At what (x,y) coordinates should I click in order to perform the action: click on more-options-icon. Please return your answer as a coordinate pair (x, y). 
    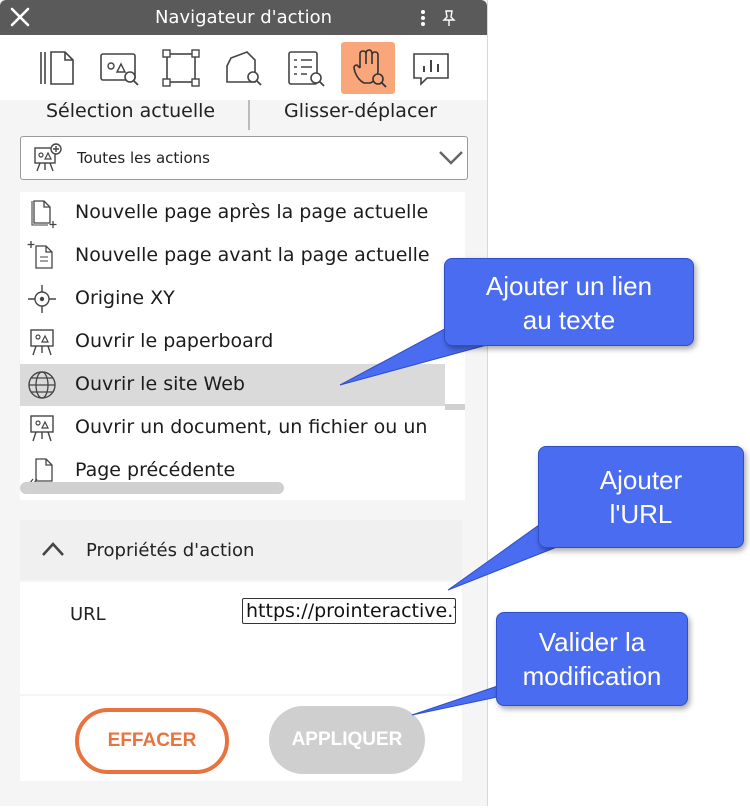
    Looking at the image, I should click on (423, 18).